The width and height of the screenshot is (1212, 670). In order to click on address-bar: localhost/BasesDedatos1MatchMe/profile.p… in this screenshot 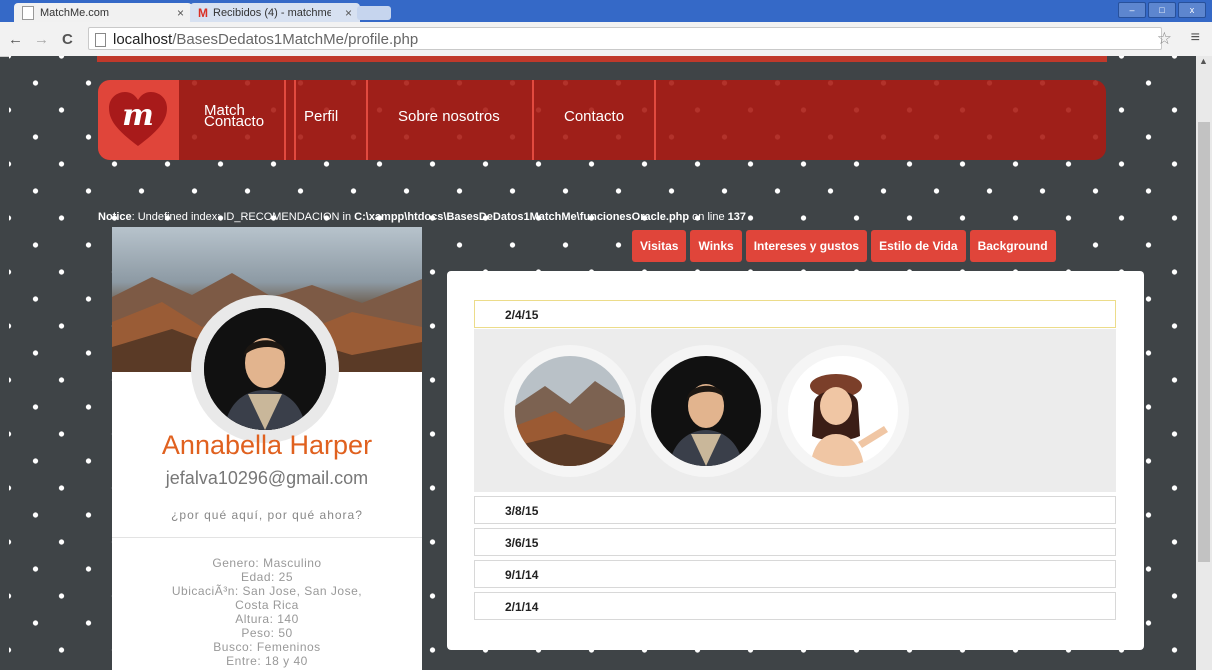, I will do `click(625, 38)`.